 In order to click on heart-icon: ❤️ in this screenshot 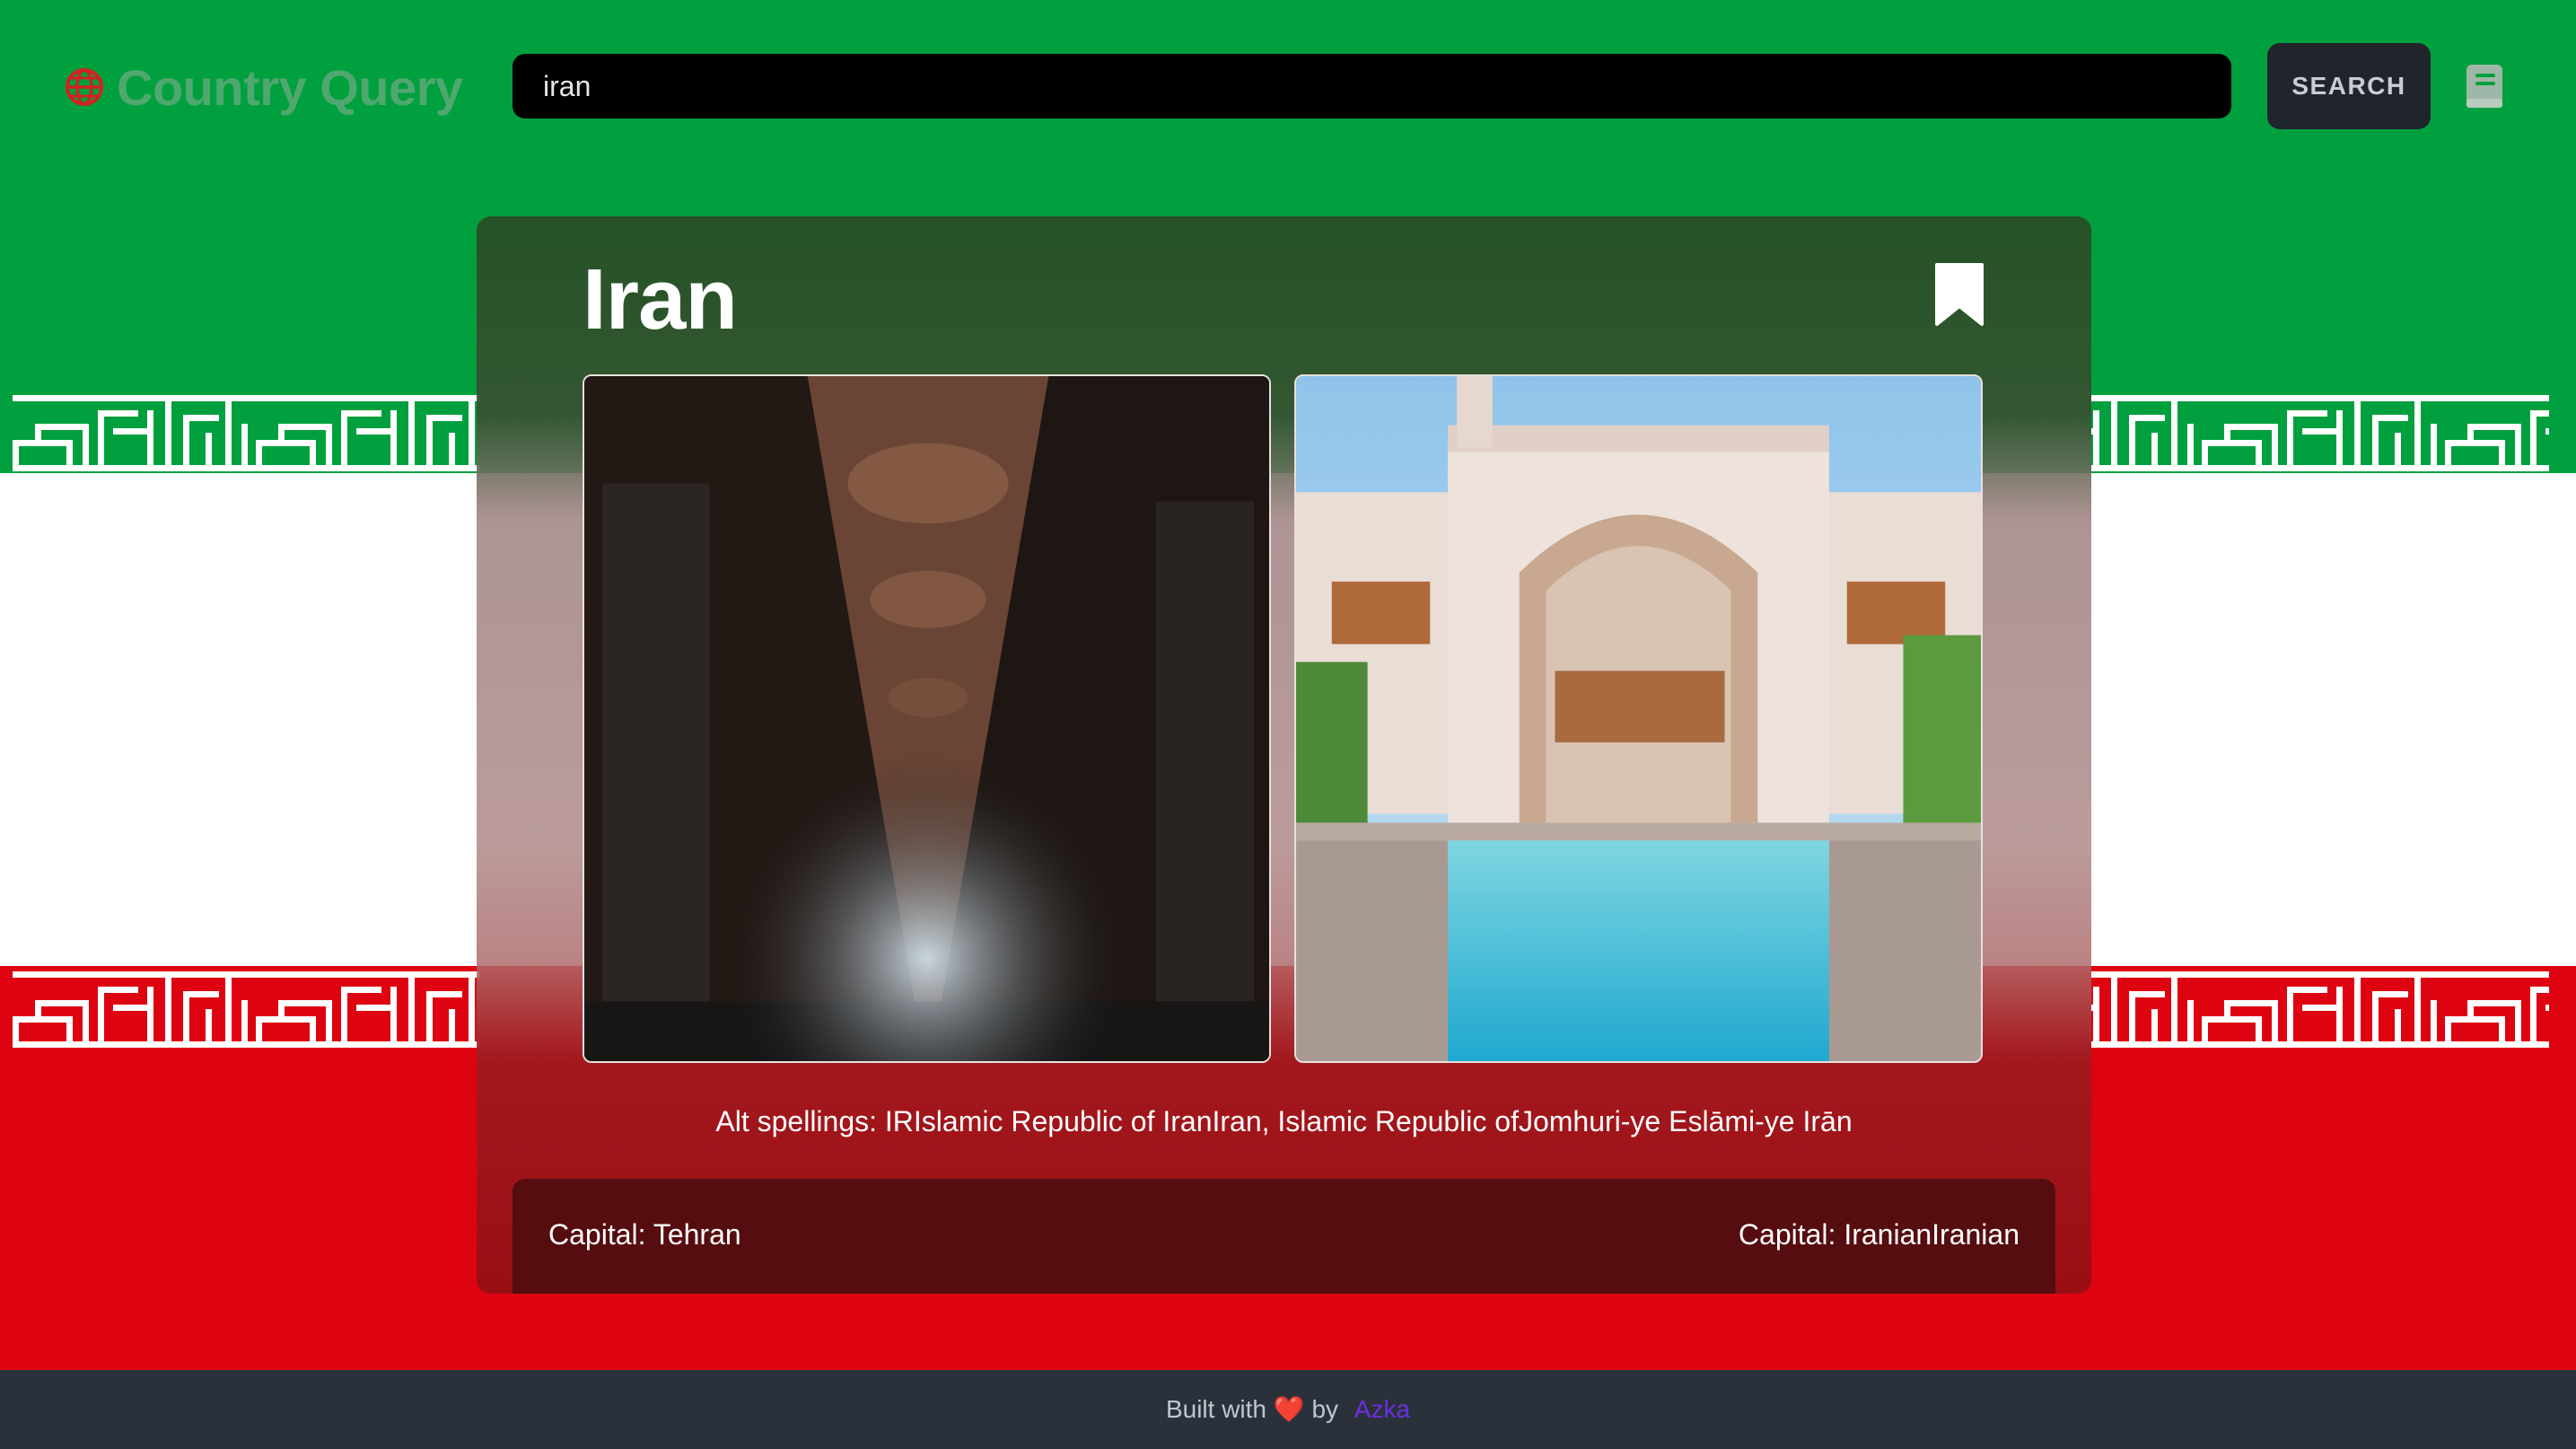, I will do `click(1289, 1409)`.